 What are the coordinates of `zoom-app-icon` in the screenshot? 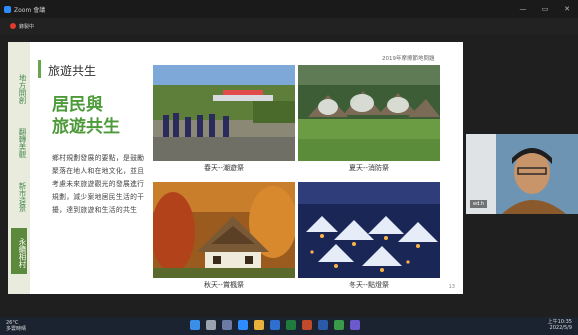 It's located at (7, 9).